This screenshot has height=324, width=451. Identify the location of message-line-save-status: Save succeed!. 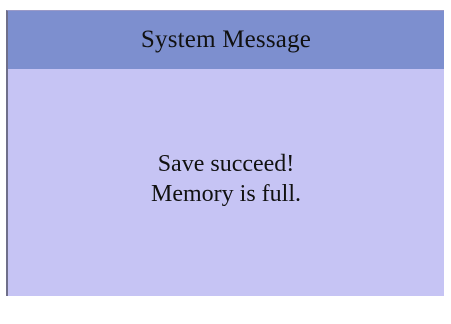
(226, 164).